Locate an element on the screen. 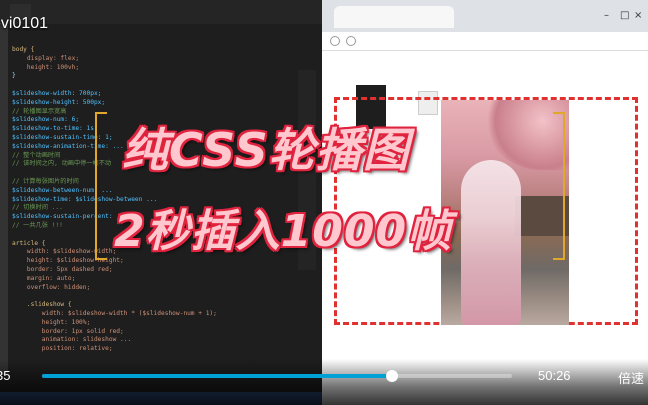 The image size is (648, 405). editor-tab-bar is located at coordinates (161, 12).